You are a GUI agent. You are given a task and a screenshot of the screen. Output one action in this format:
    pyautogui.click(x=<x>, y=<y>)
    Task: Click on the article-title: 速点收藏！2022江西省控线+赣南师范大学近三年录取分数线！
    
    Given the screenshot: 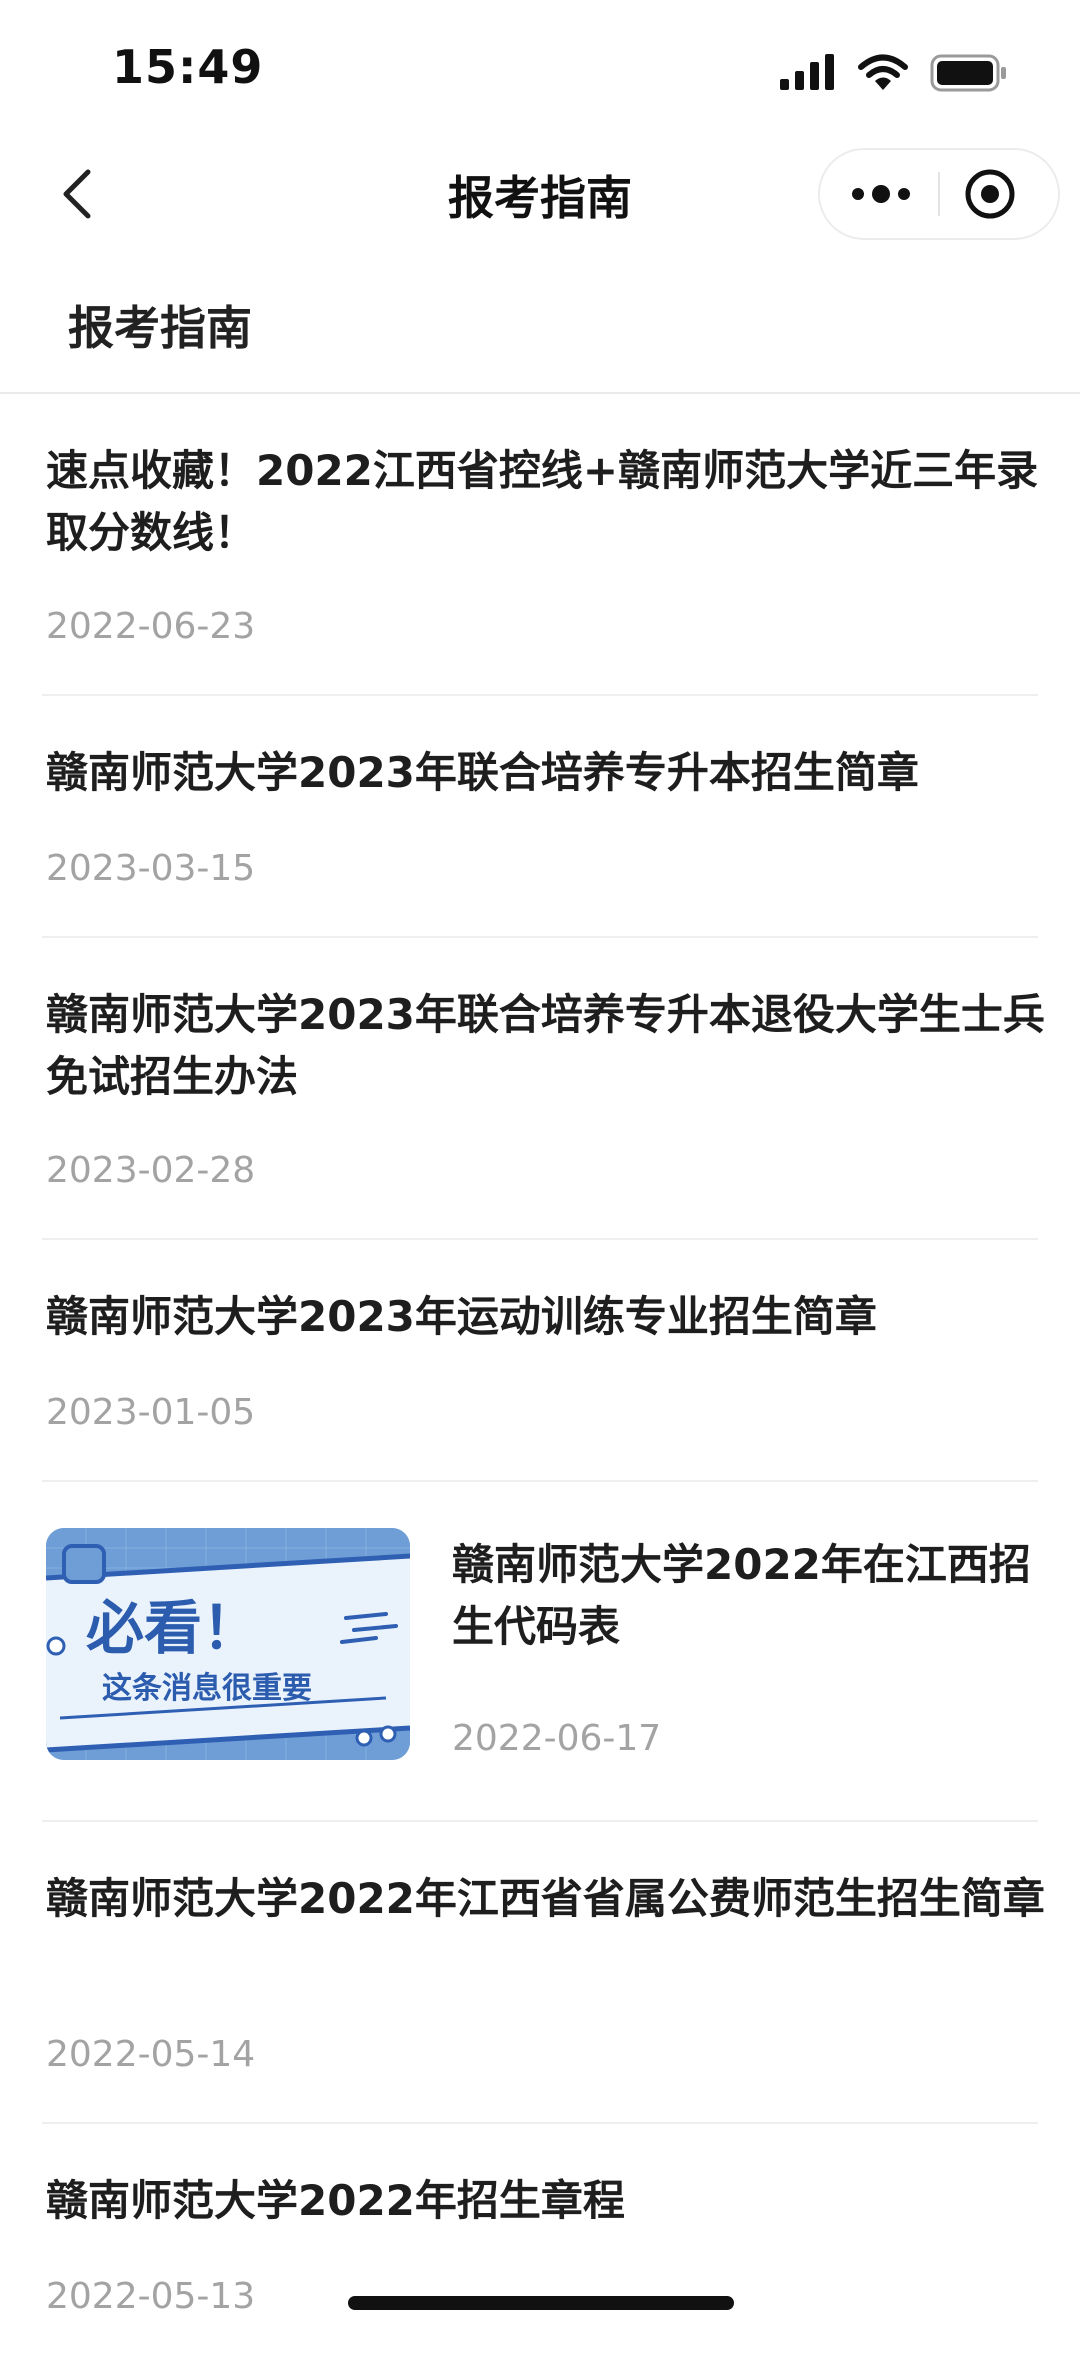 What is the action you would take?
    pyautogui.click(x=542, y=501)
    